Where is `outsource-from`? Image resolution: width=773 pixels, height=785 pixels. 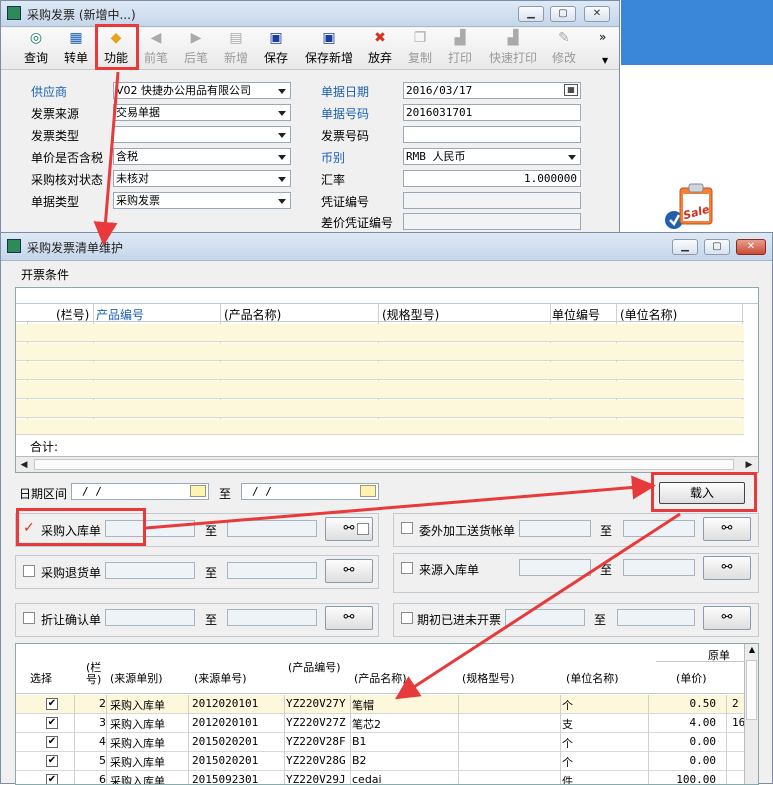 outsource-from is located at coordinates (555, 528).